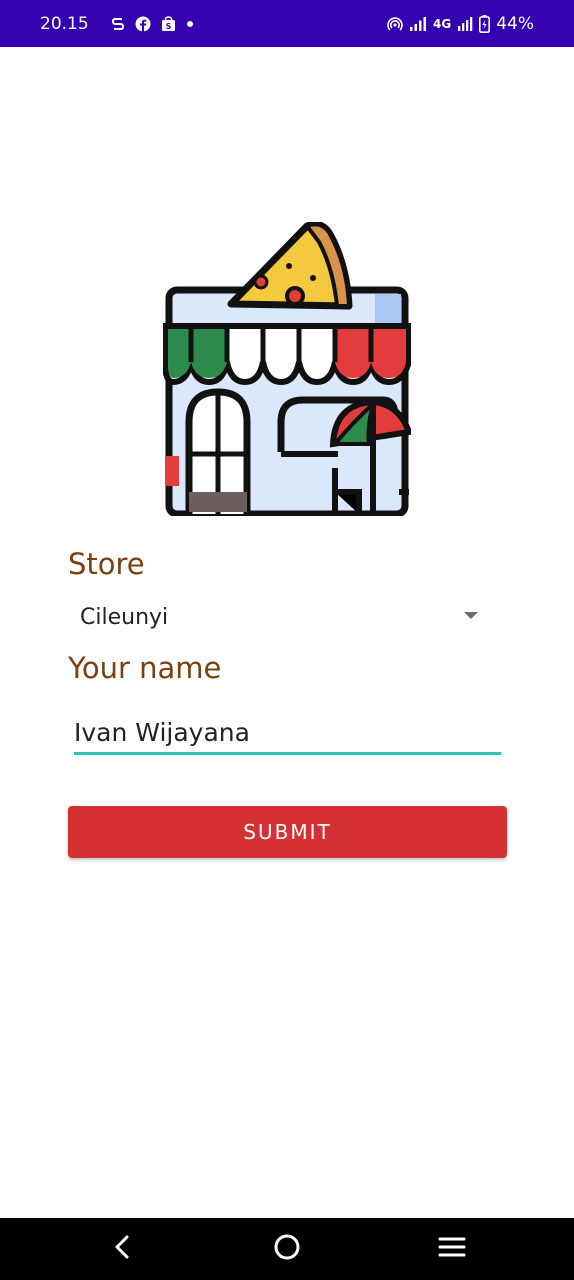 The image size is (574, 1280). I want to click on network-type: 4G, so click(442, 23).